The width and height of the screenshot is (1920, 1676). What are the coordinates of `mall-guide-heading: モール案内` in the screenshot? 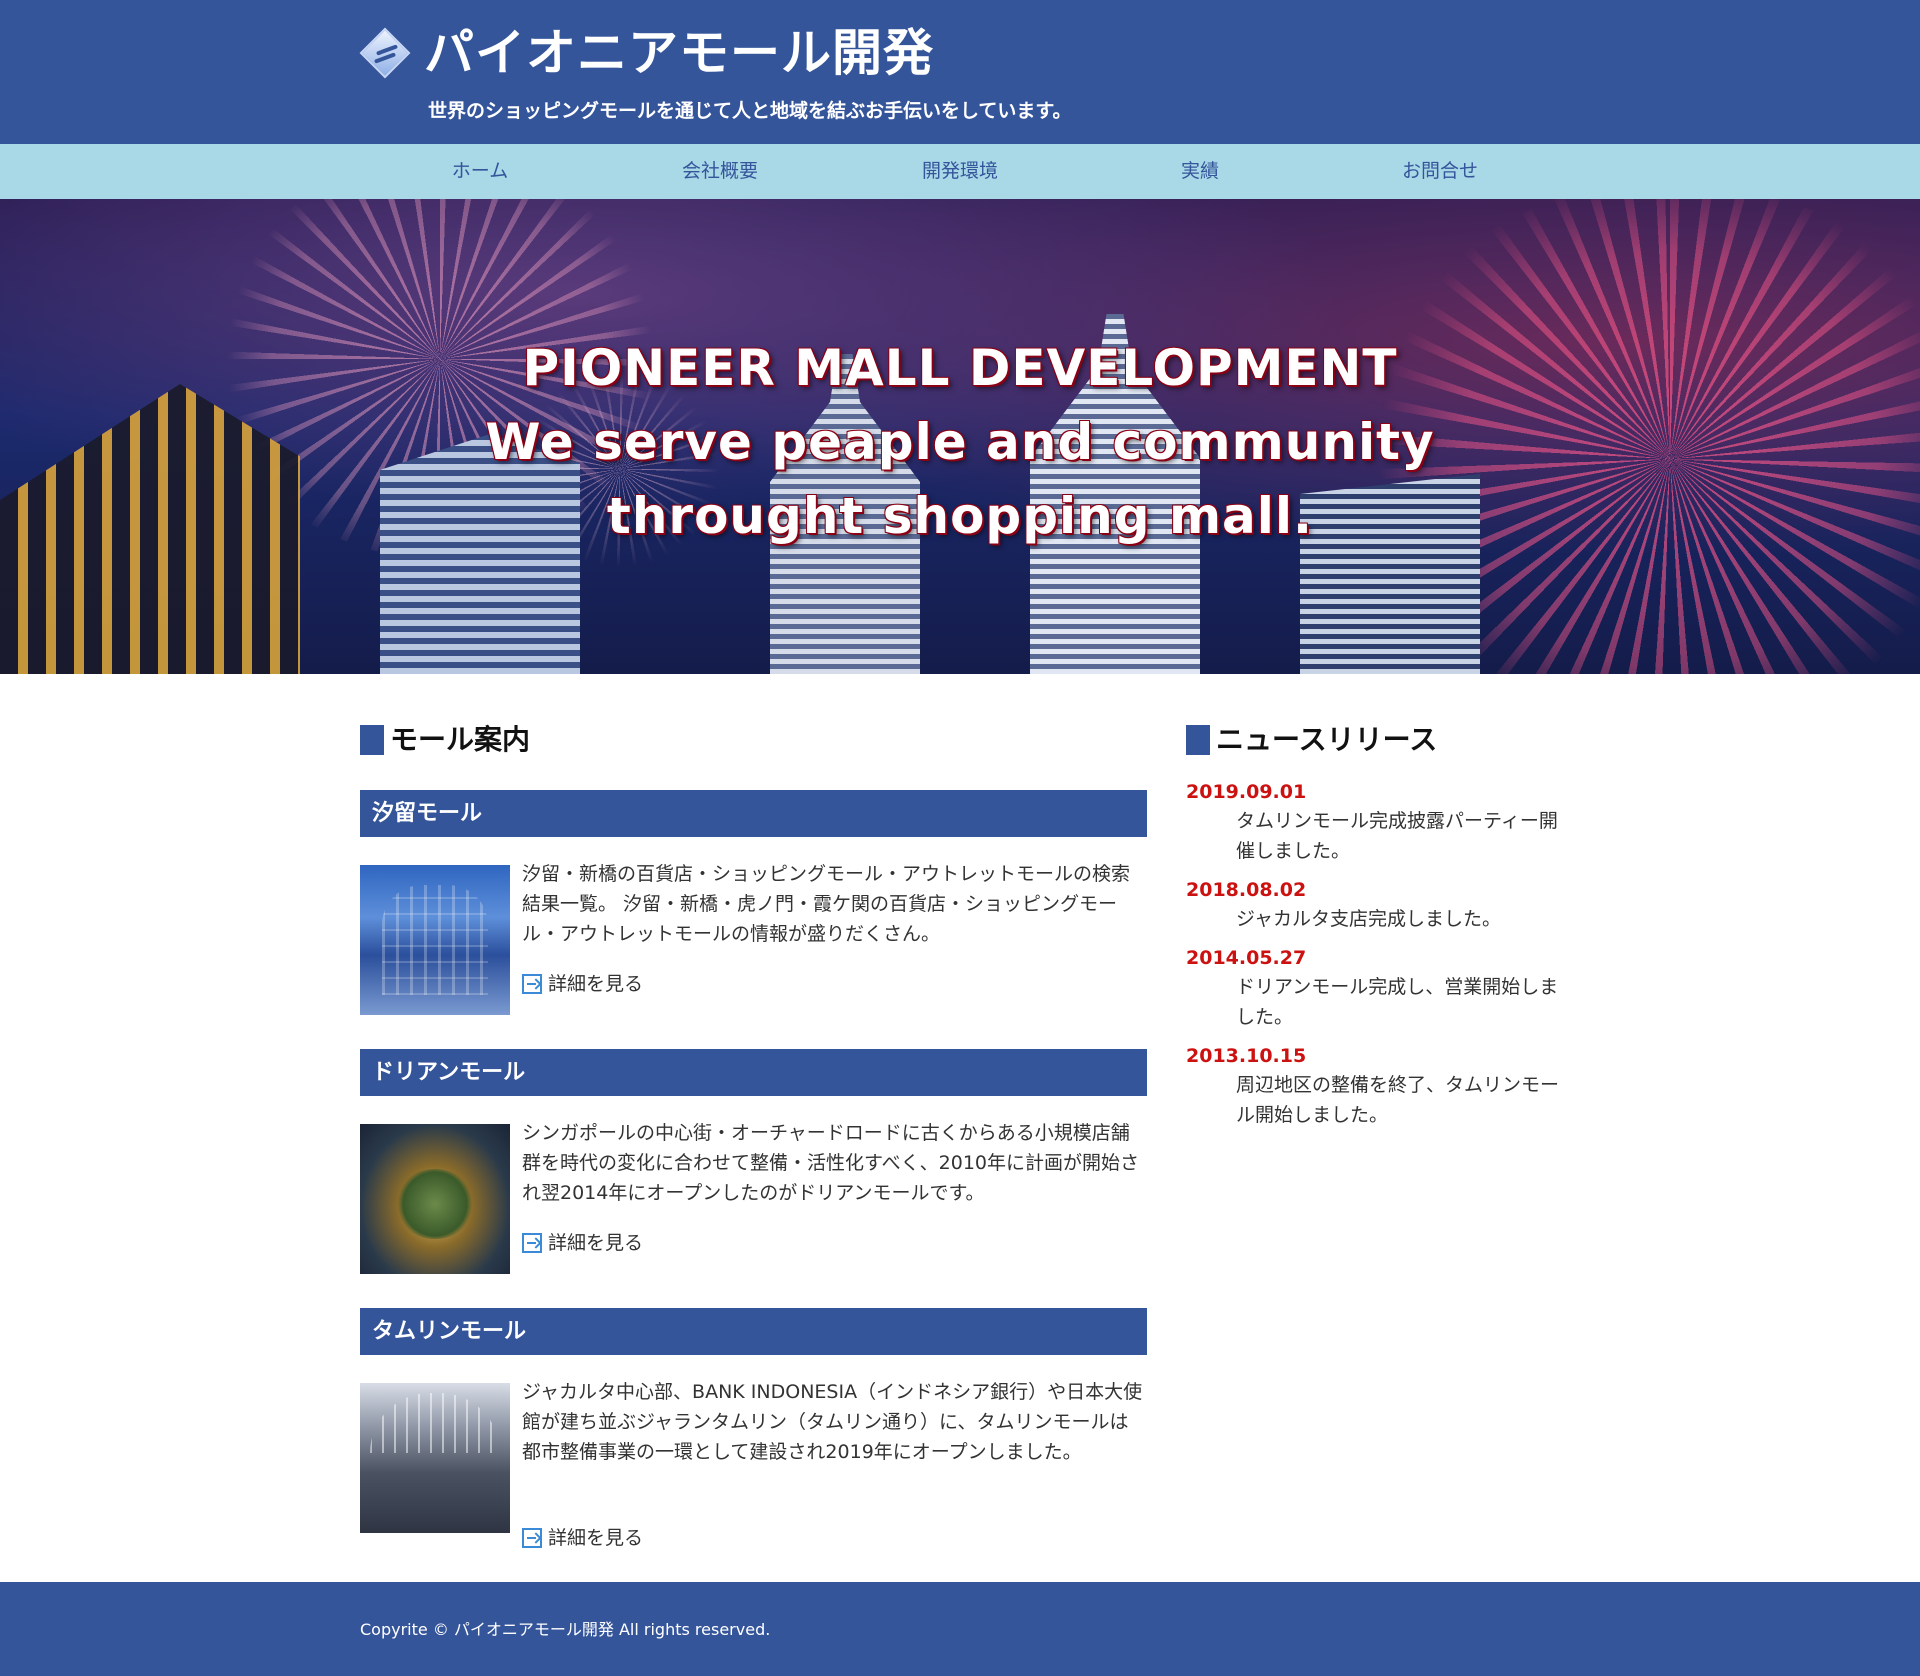 It's located at (753, 740).